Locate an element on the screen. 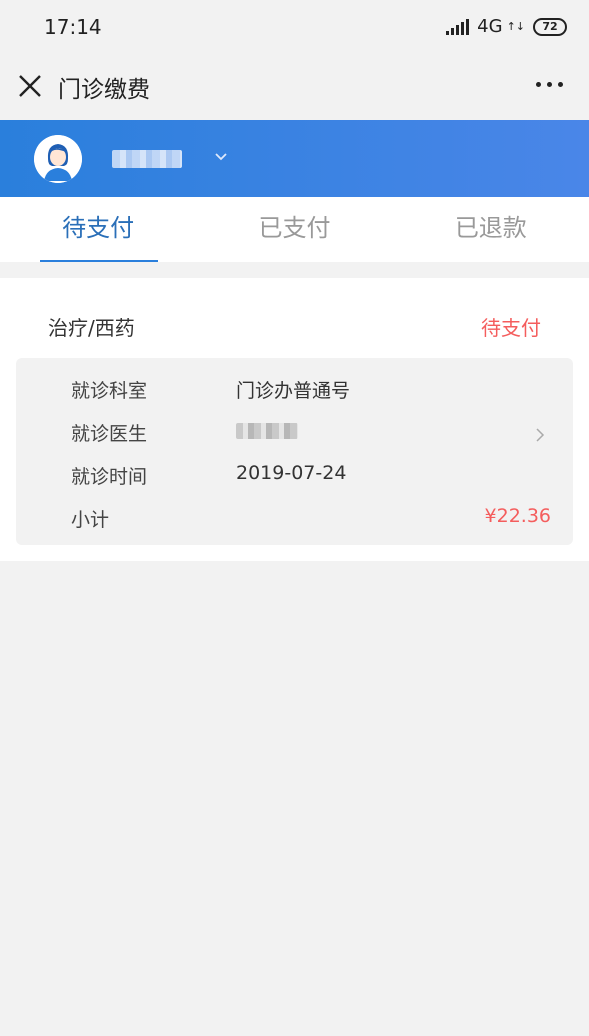  tab-bar: 待支付 已支付 已退款 is located at coordinates (294, 229).